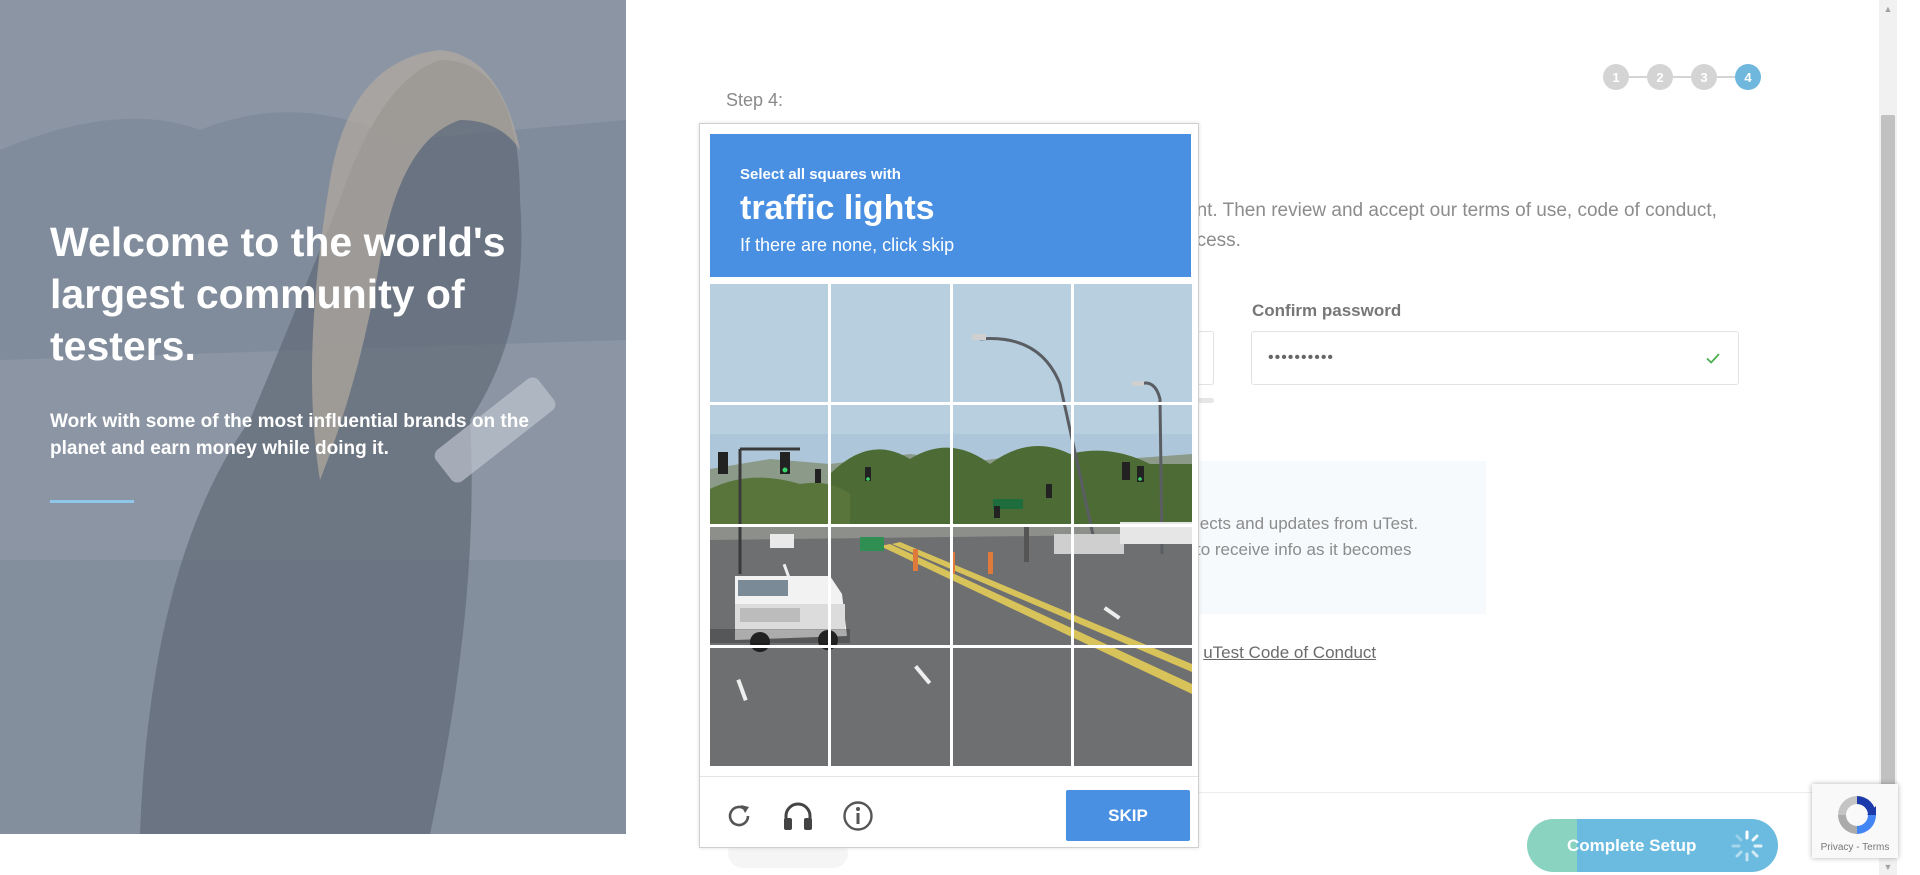  Describe the element at coordinates (949, 812) in the screenshot. I see `captcha-footer: SKIP` at that location.